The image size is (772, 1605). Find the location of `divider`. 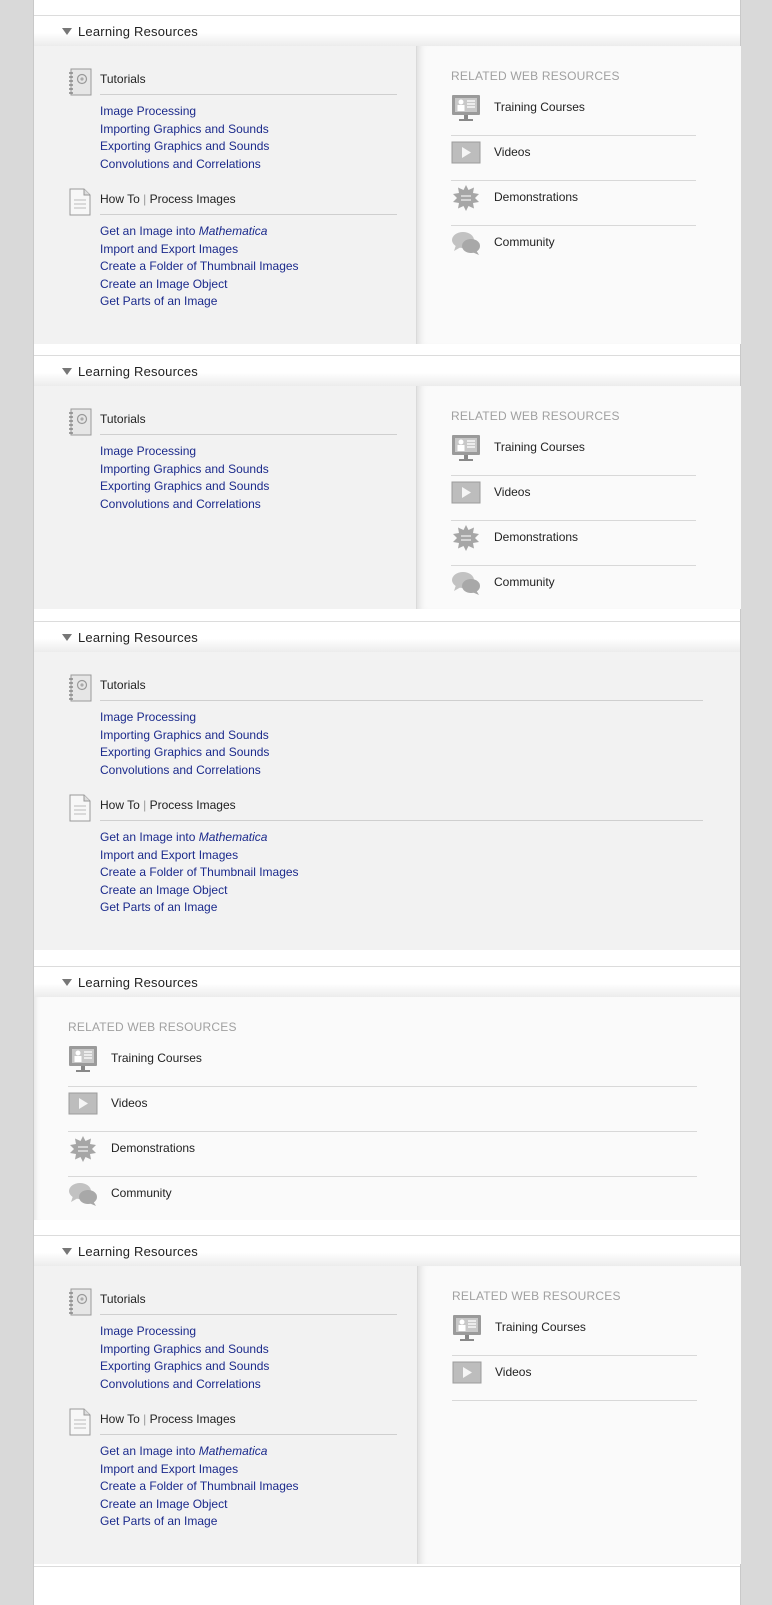

divider is located at coordinates (401, 820).